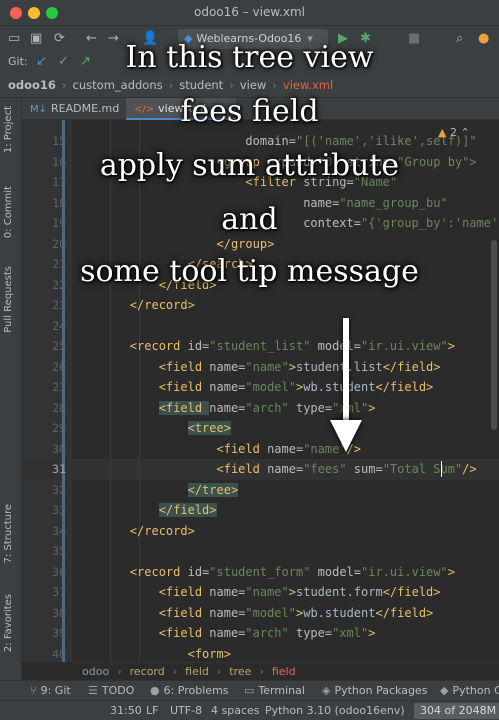  I want to click on code-line: <field name="fees" sum="Total Sum"/>, so click(274, 469).